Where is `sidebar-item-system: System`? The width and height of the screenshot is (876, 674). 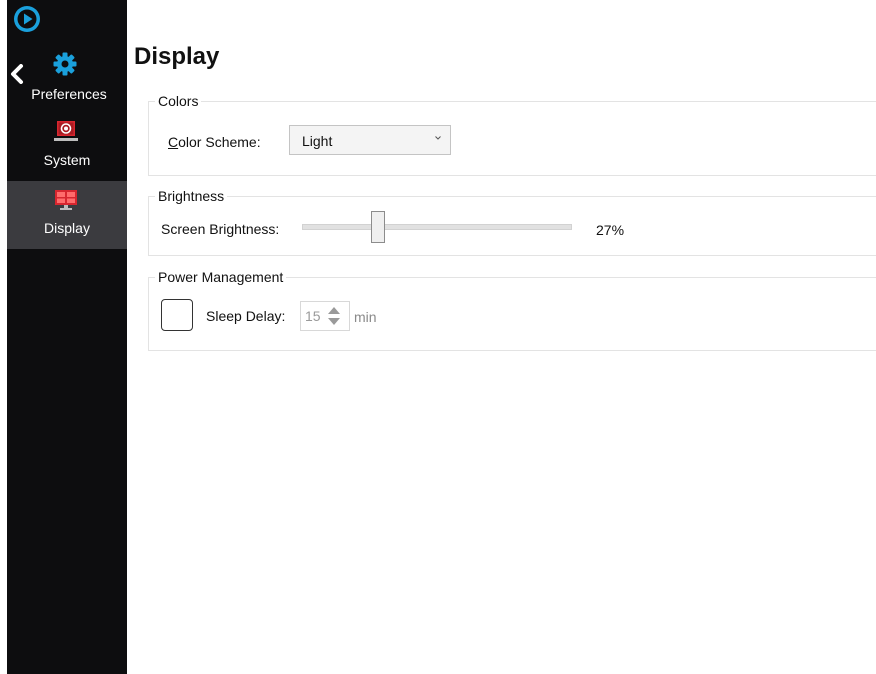
sidebar-item-system: System is located at coordinates (67, 147).